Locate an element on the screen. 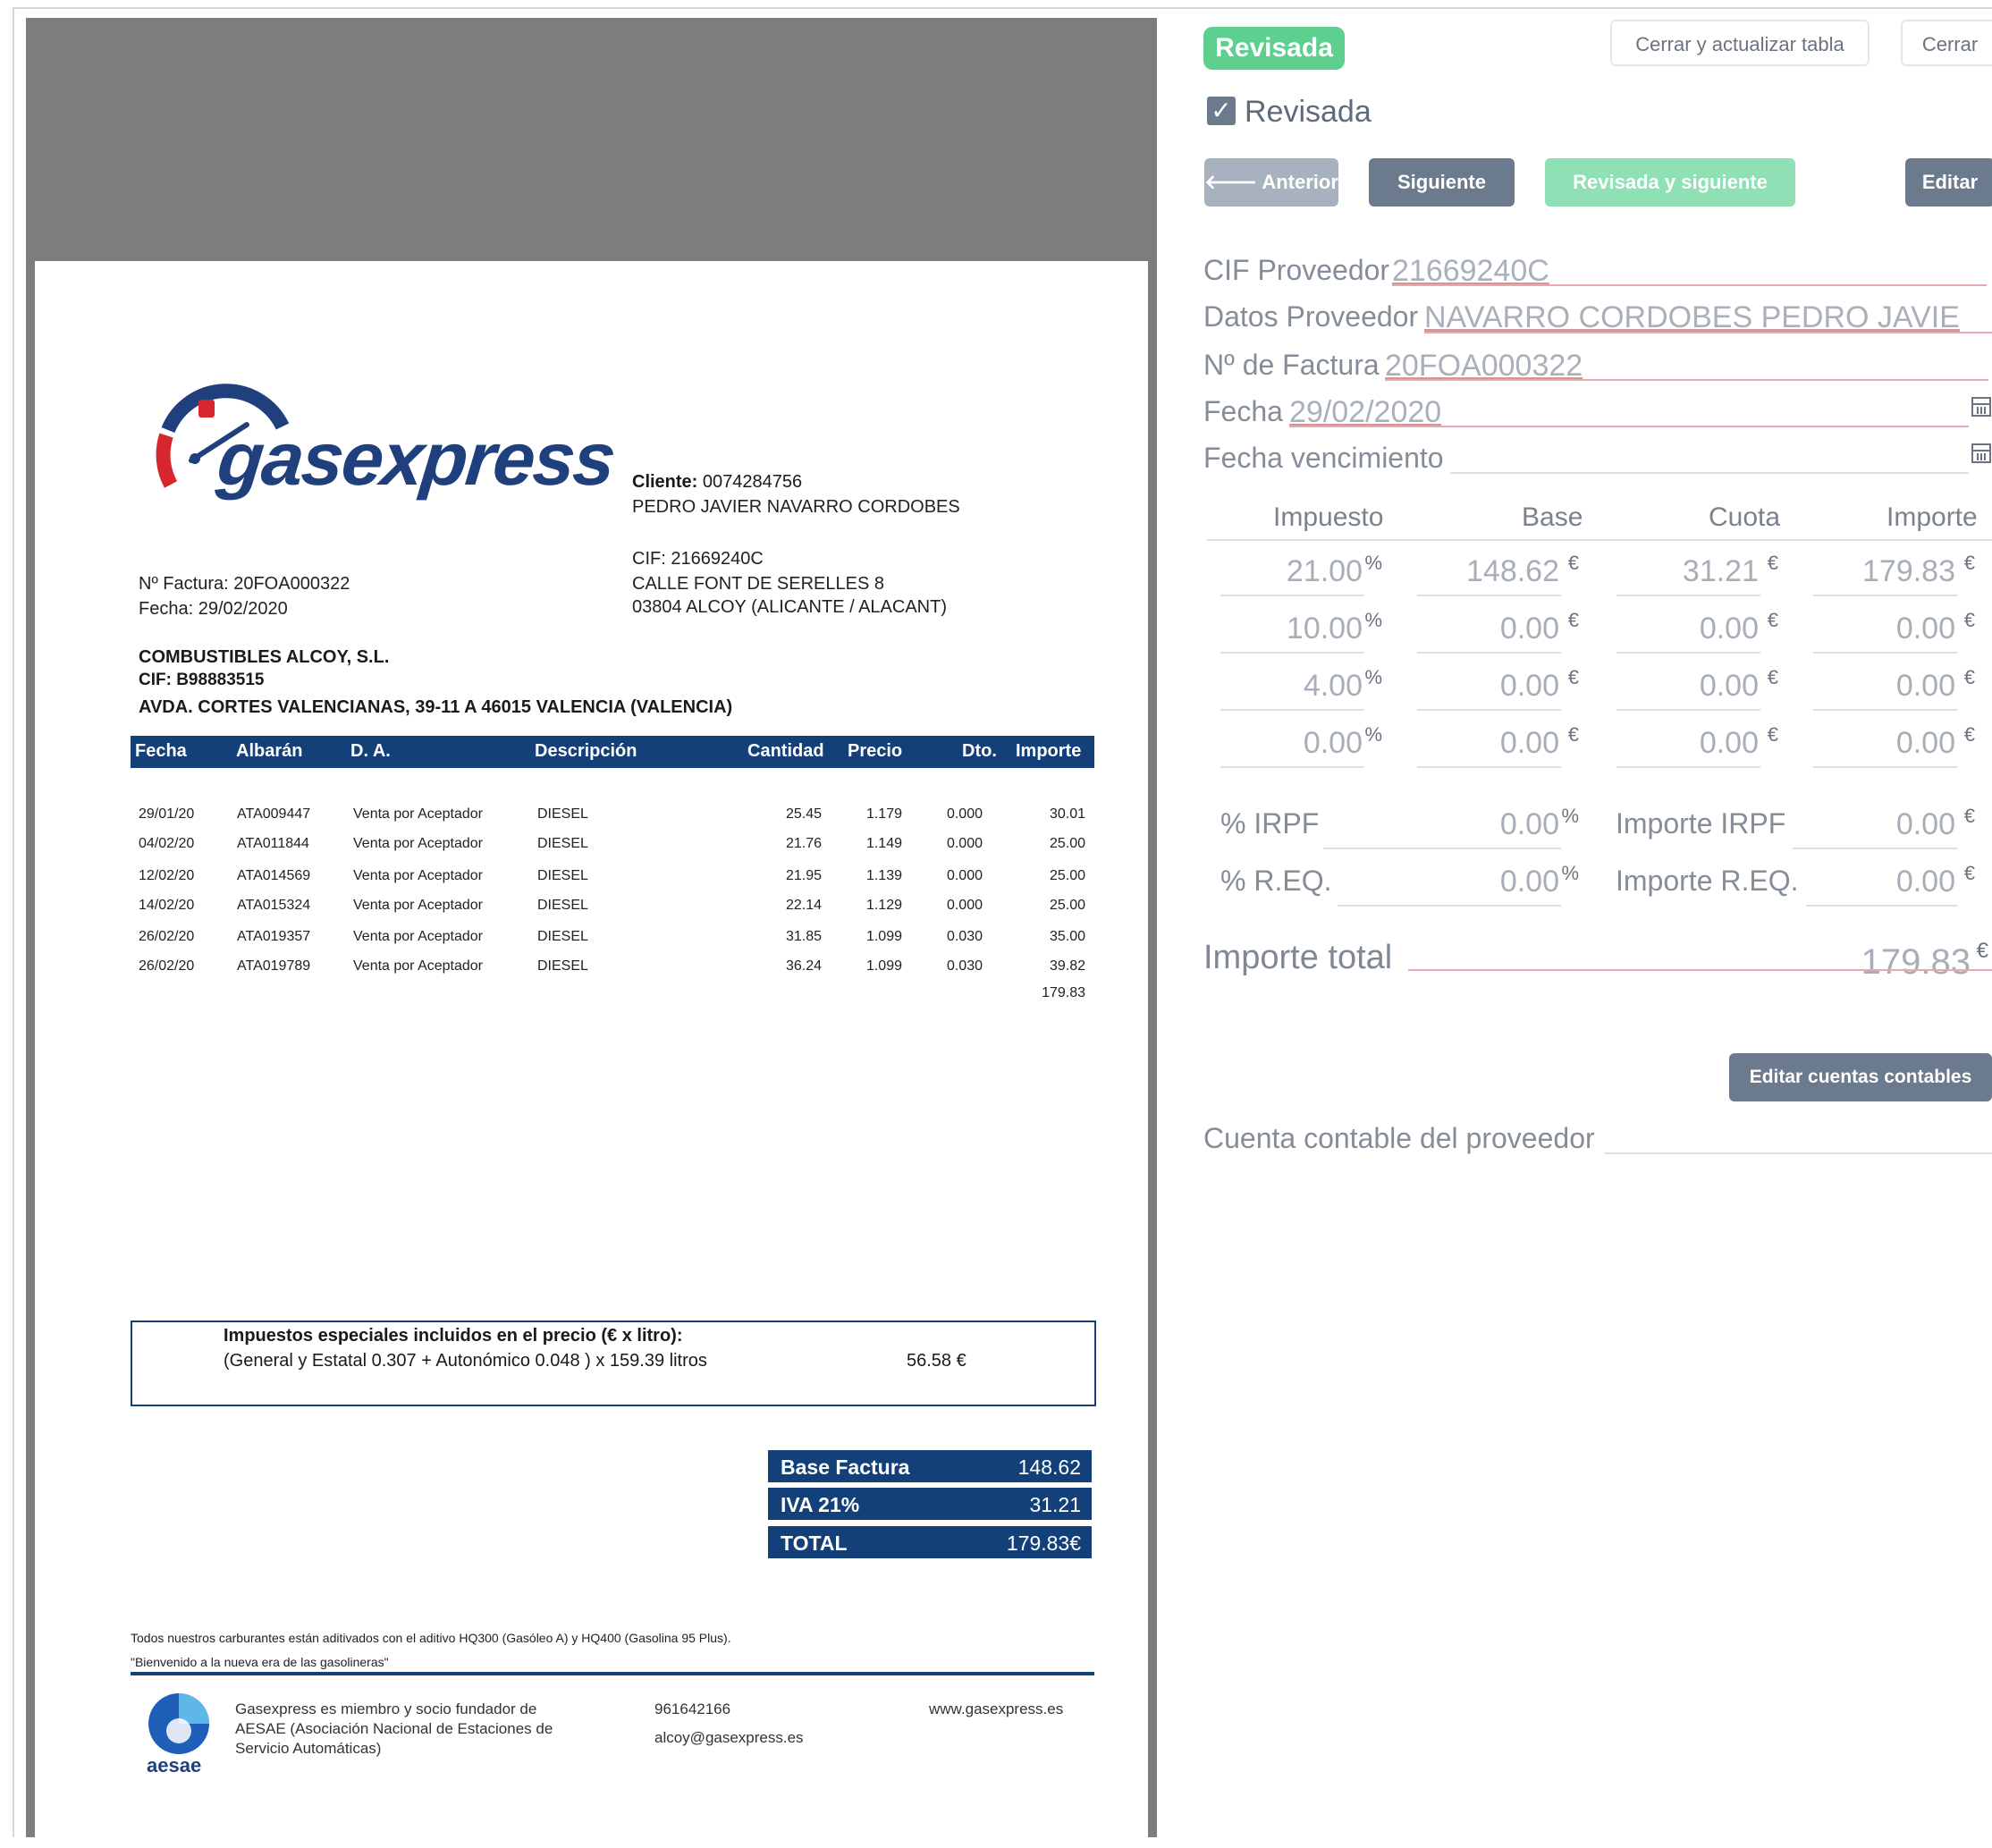 The image size is (1992, 1848). importe-req-input: 0.00 € is located at coordinates (1892, 883).